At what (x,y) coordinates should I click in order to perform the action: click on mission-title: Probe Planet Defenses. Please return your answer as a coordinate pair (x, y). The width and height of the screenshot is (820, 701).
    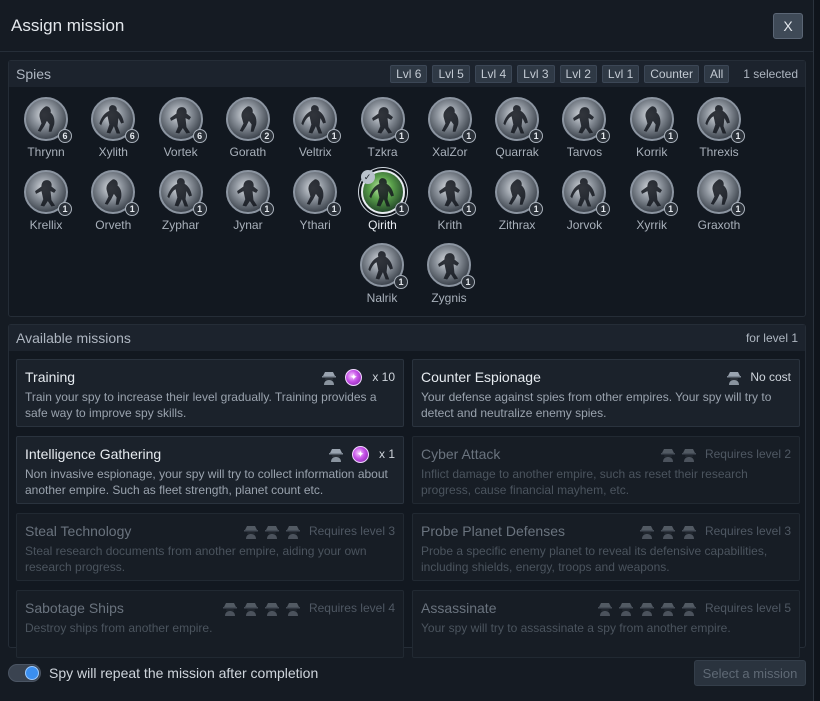
    Looking at the image, I should click on (493, 531).